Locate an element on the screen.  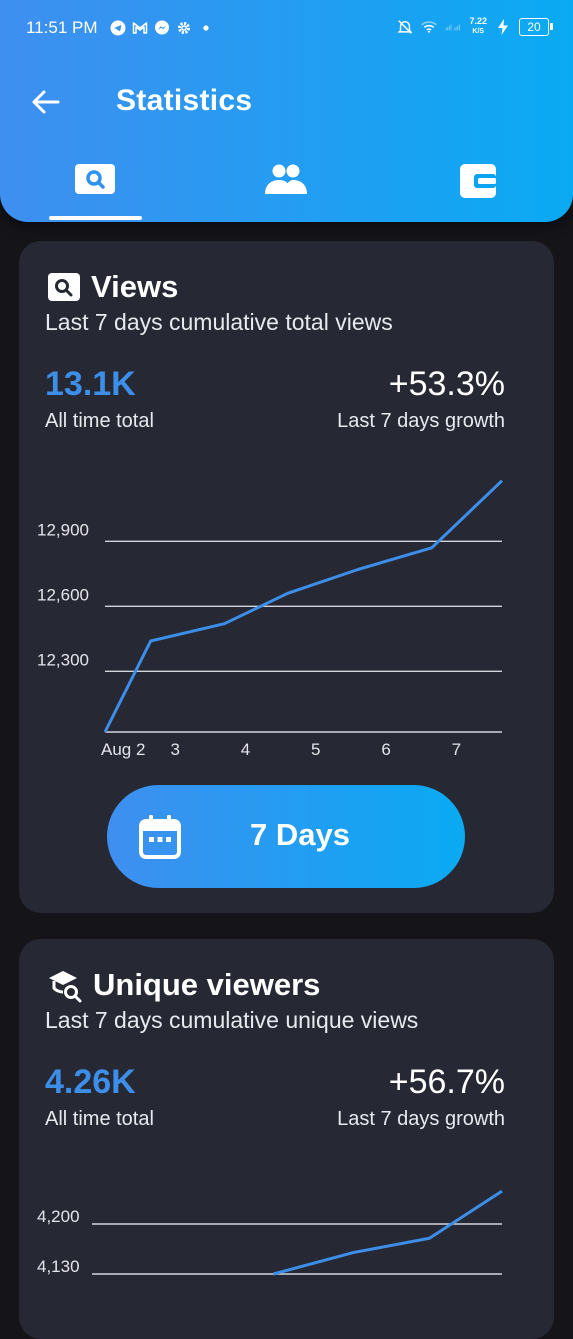
x-tick-label: 4 is located at coordinates (245, 749).